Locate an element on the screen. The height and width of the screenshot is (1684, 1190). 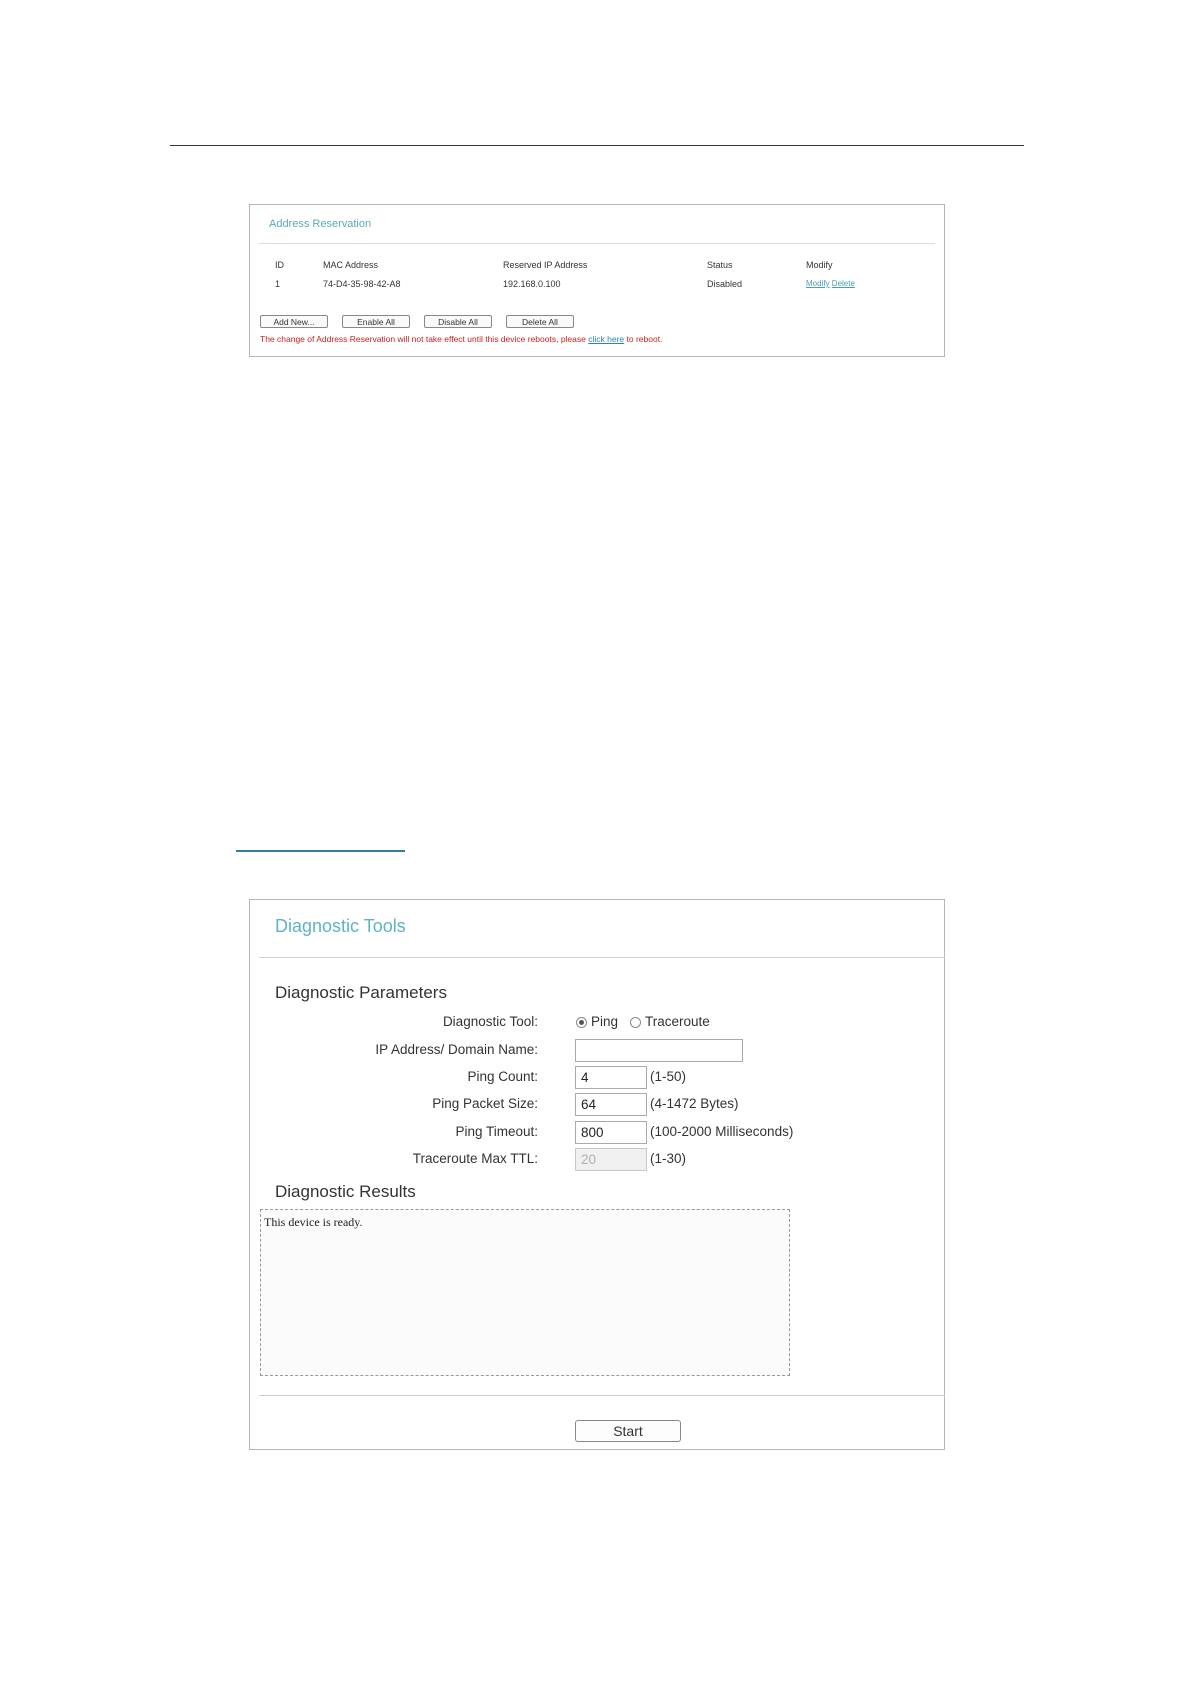
section-underline is located at coordinates (320, 851).